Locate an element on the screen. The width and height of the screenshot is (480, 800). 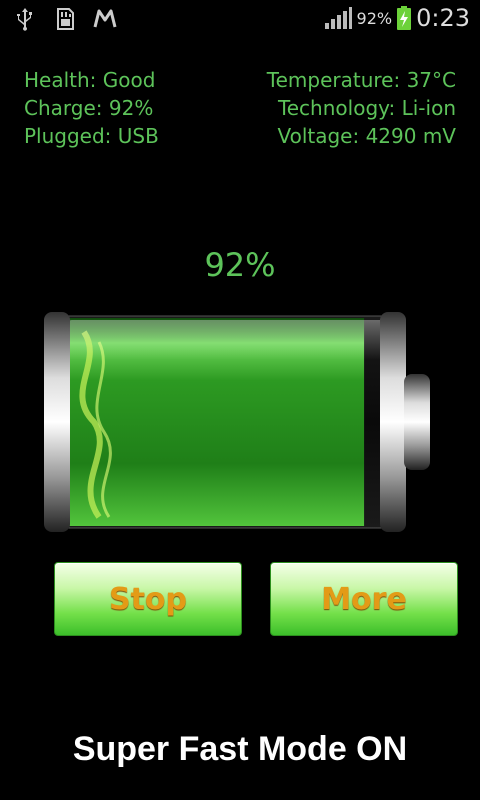
sd-card-icon is located at coordinates (65, 19).